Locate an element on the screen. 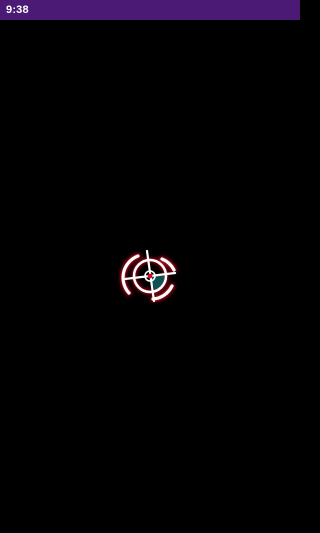  status-time: 9:38 is located at coordinates (17, 10).